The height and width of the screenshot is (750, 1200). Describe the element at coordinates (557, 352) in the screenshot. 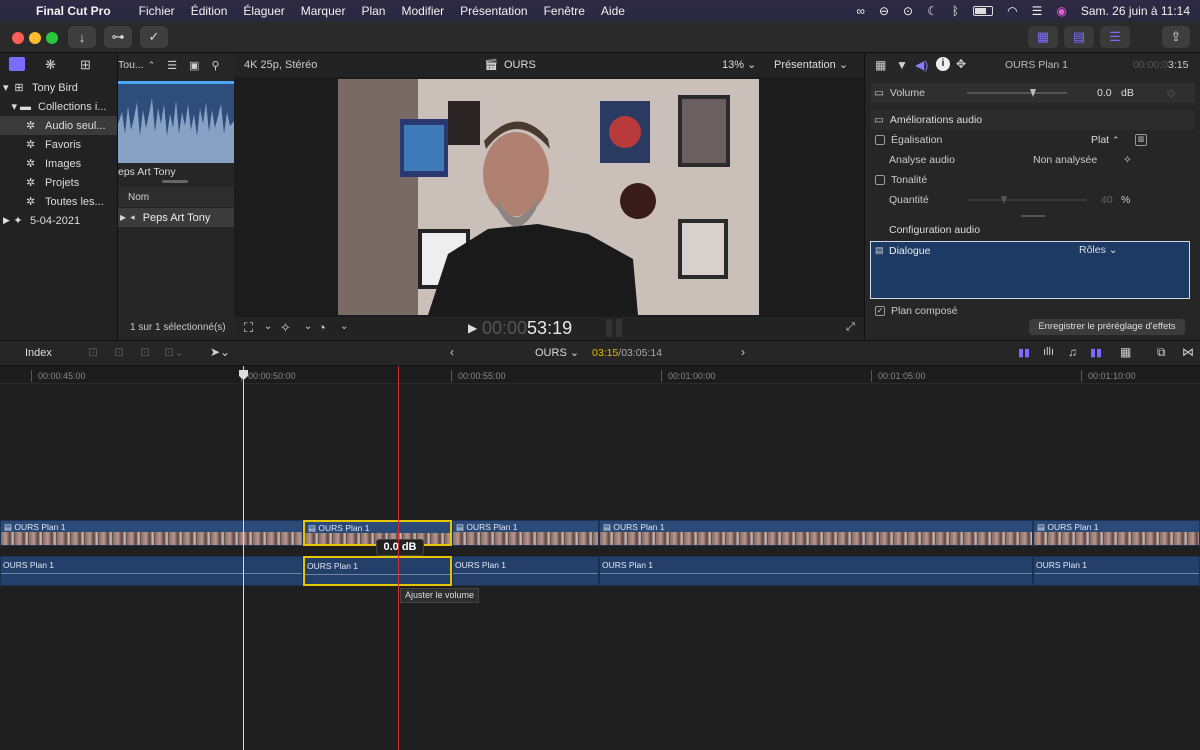

I see `timeline-project-popup: OURS ⌄` at that location.